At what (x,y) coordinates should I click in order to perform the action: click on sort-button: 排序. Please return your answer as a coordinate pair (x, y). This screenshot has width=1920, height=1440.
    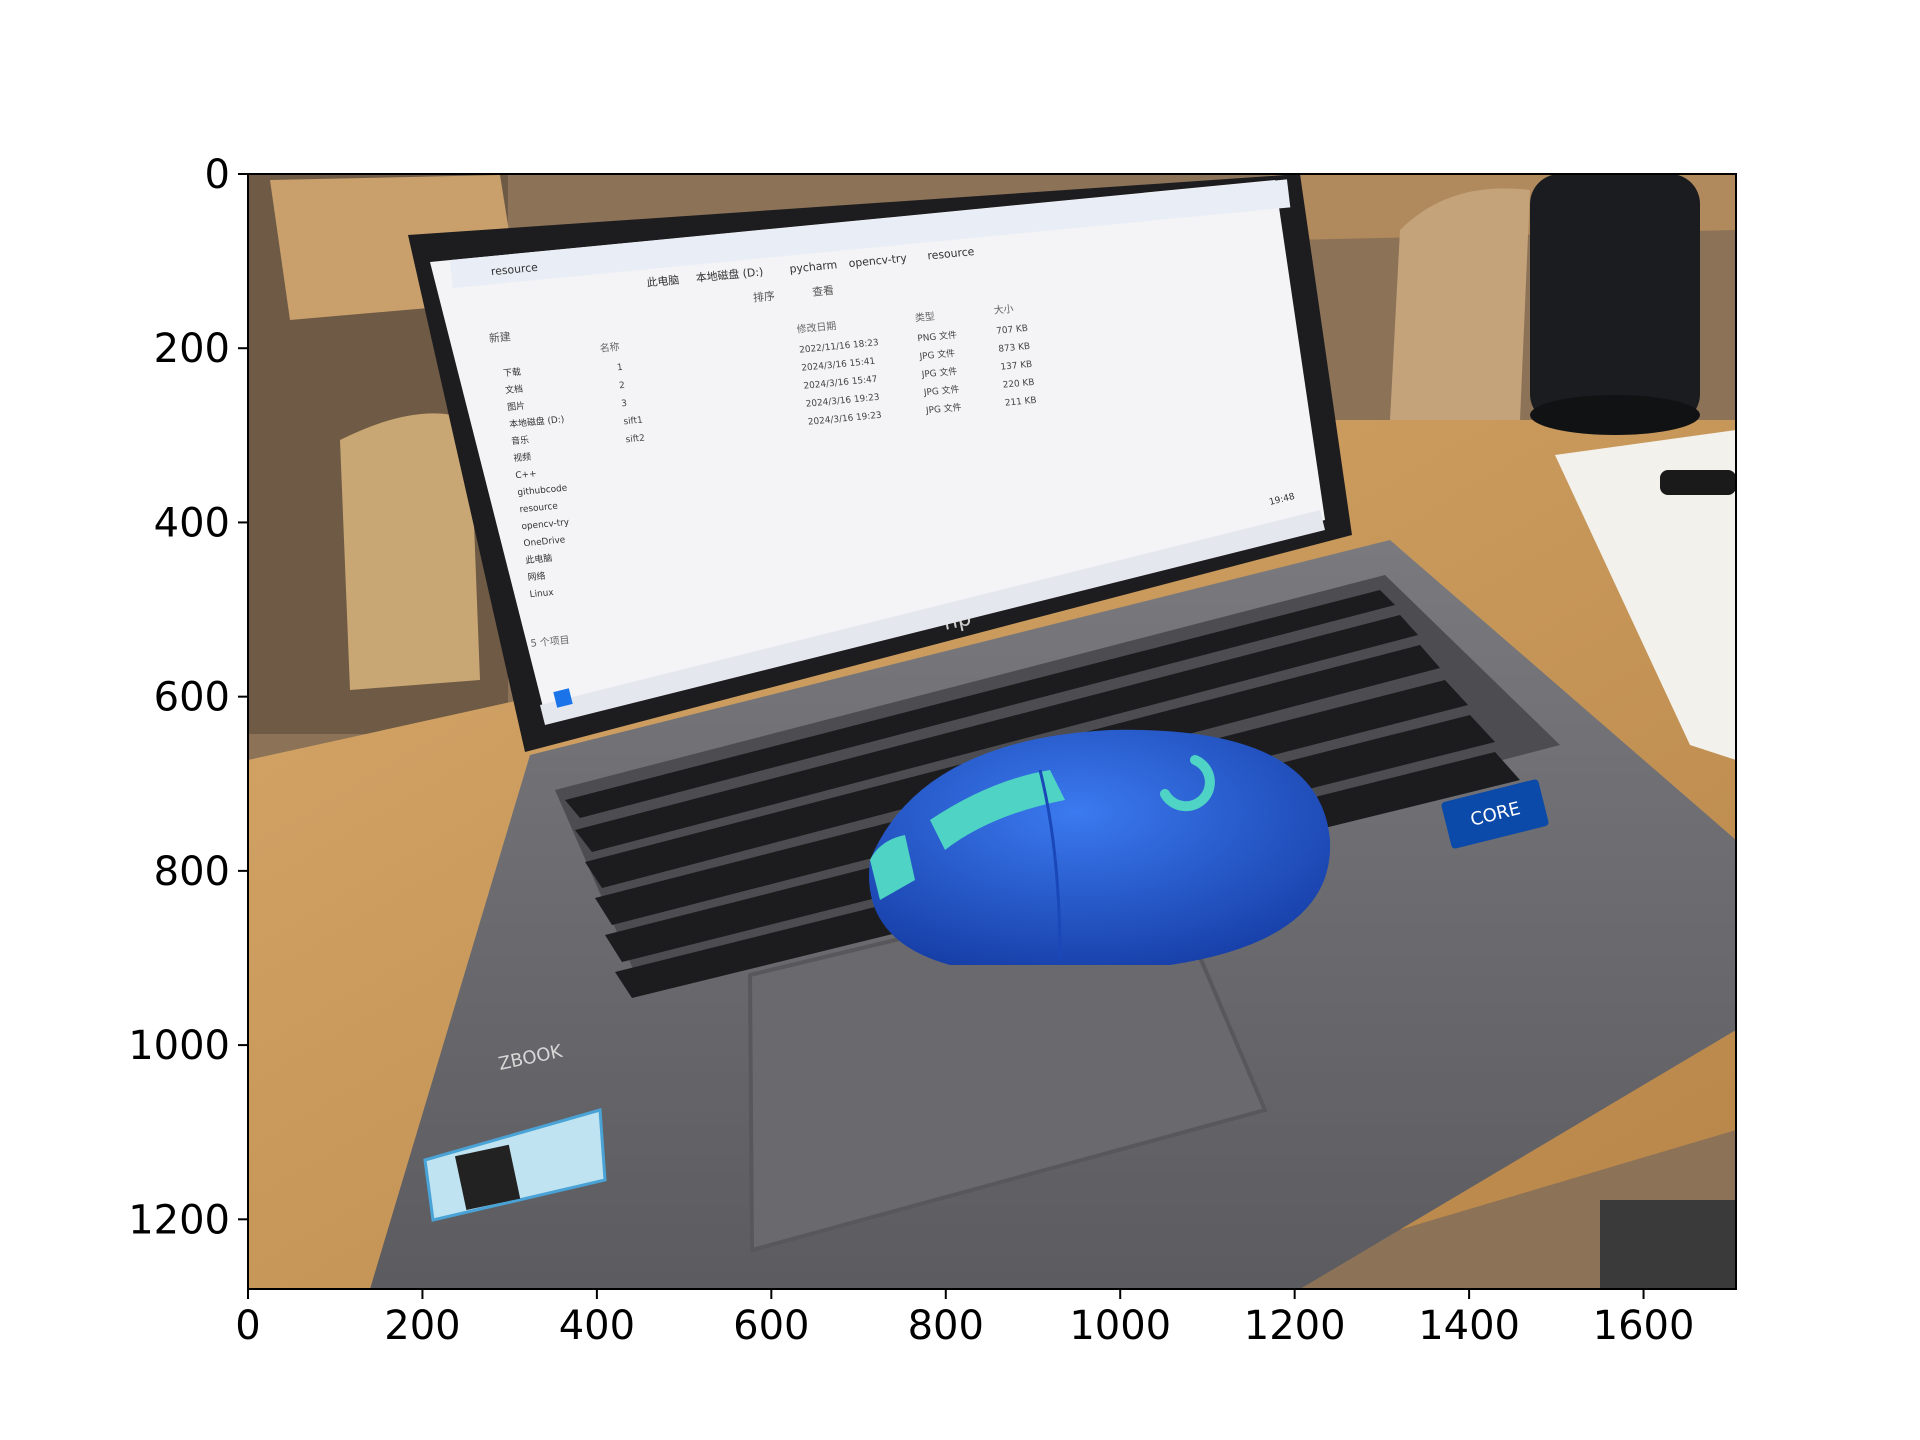
    Looking at the image, I should click on (763, 296).